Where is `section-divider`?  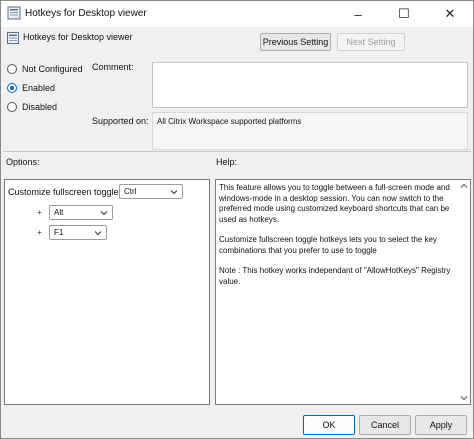 section-divider is located at coordinates (237, 151).